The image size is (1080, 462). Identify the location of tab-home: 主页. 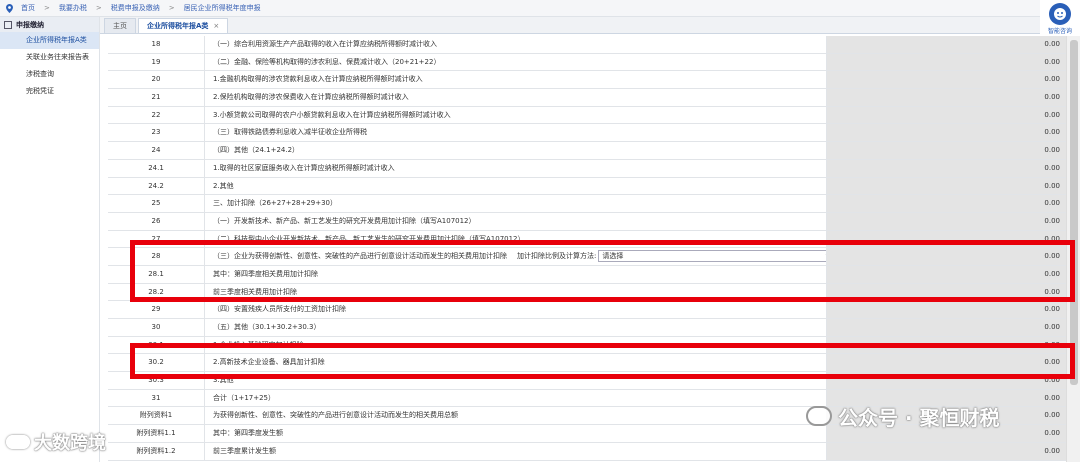
(120, 25).